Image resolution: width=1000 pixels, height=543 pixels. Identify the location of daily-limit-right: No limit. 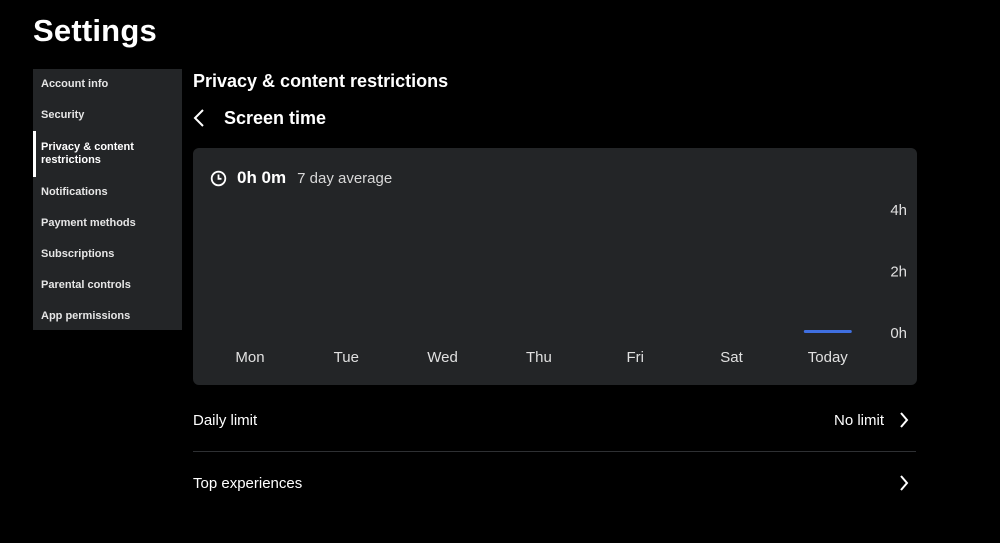
(875, 420).